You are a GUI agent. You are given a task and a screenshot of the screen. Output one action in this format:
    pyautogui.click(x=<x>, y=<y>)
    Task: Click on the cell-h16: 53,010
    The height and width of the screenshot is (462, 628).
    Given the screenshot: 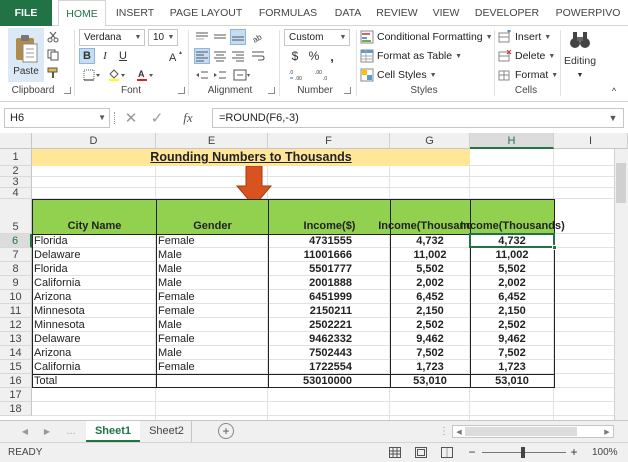 What is the action you would take?
    pyautogui.click(x=512, y=381)
    